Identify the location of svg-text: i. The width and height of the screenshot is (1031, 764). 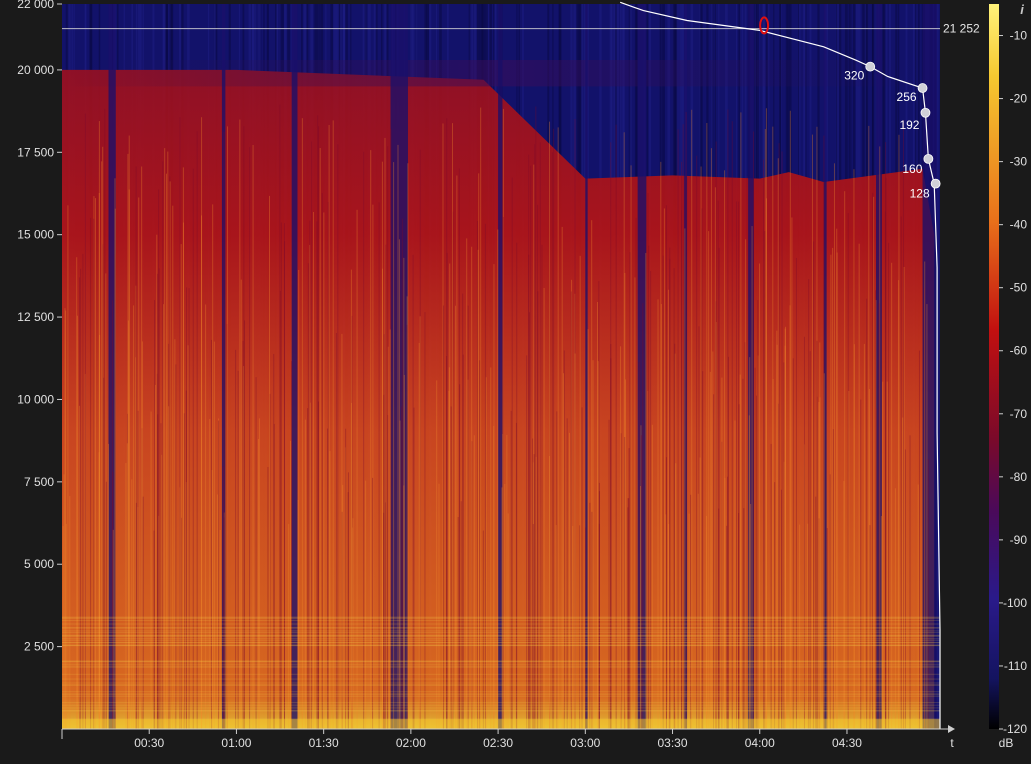
(1022, 9).